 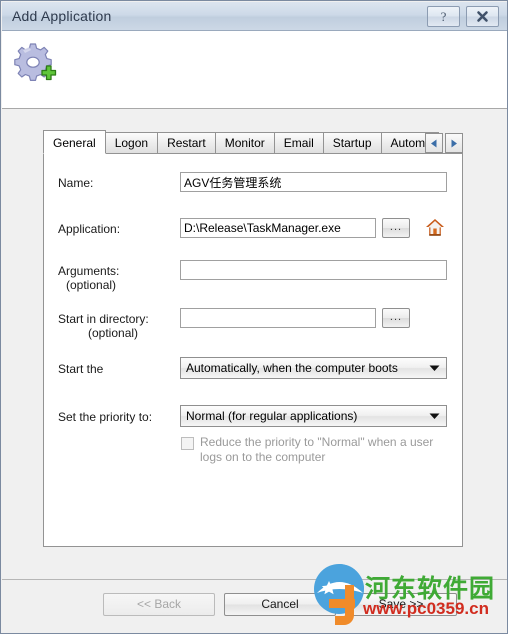 I want to click on triangle-right-icon, so click(x=454, y=143).